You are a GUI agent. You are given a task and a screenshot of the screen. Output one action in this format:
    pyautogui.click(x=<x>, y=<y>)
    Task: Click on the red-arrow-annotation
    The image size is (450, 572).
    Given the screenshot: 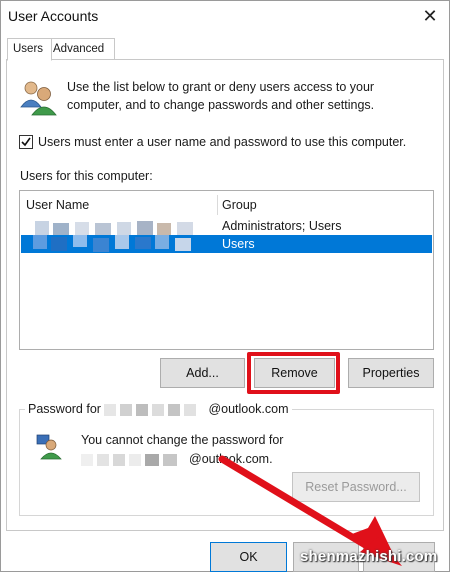 What is the action you would take?
    pyautogui.click(x=310, y=510)
    